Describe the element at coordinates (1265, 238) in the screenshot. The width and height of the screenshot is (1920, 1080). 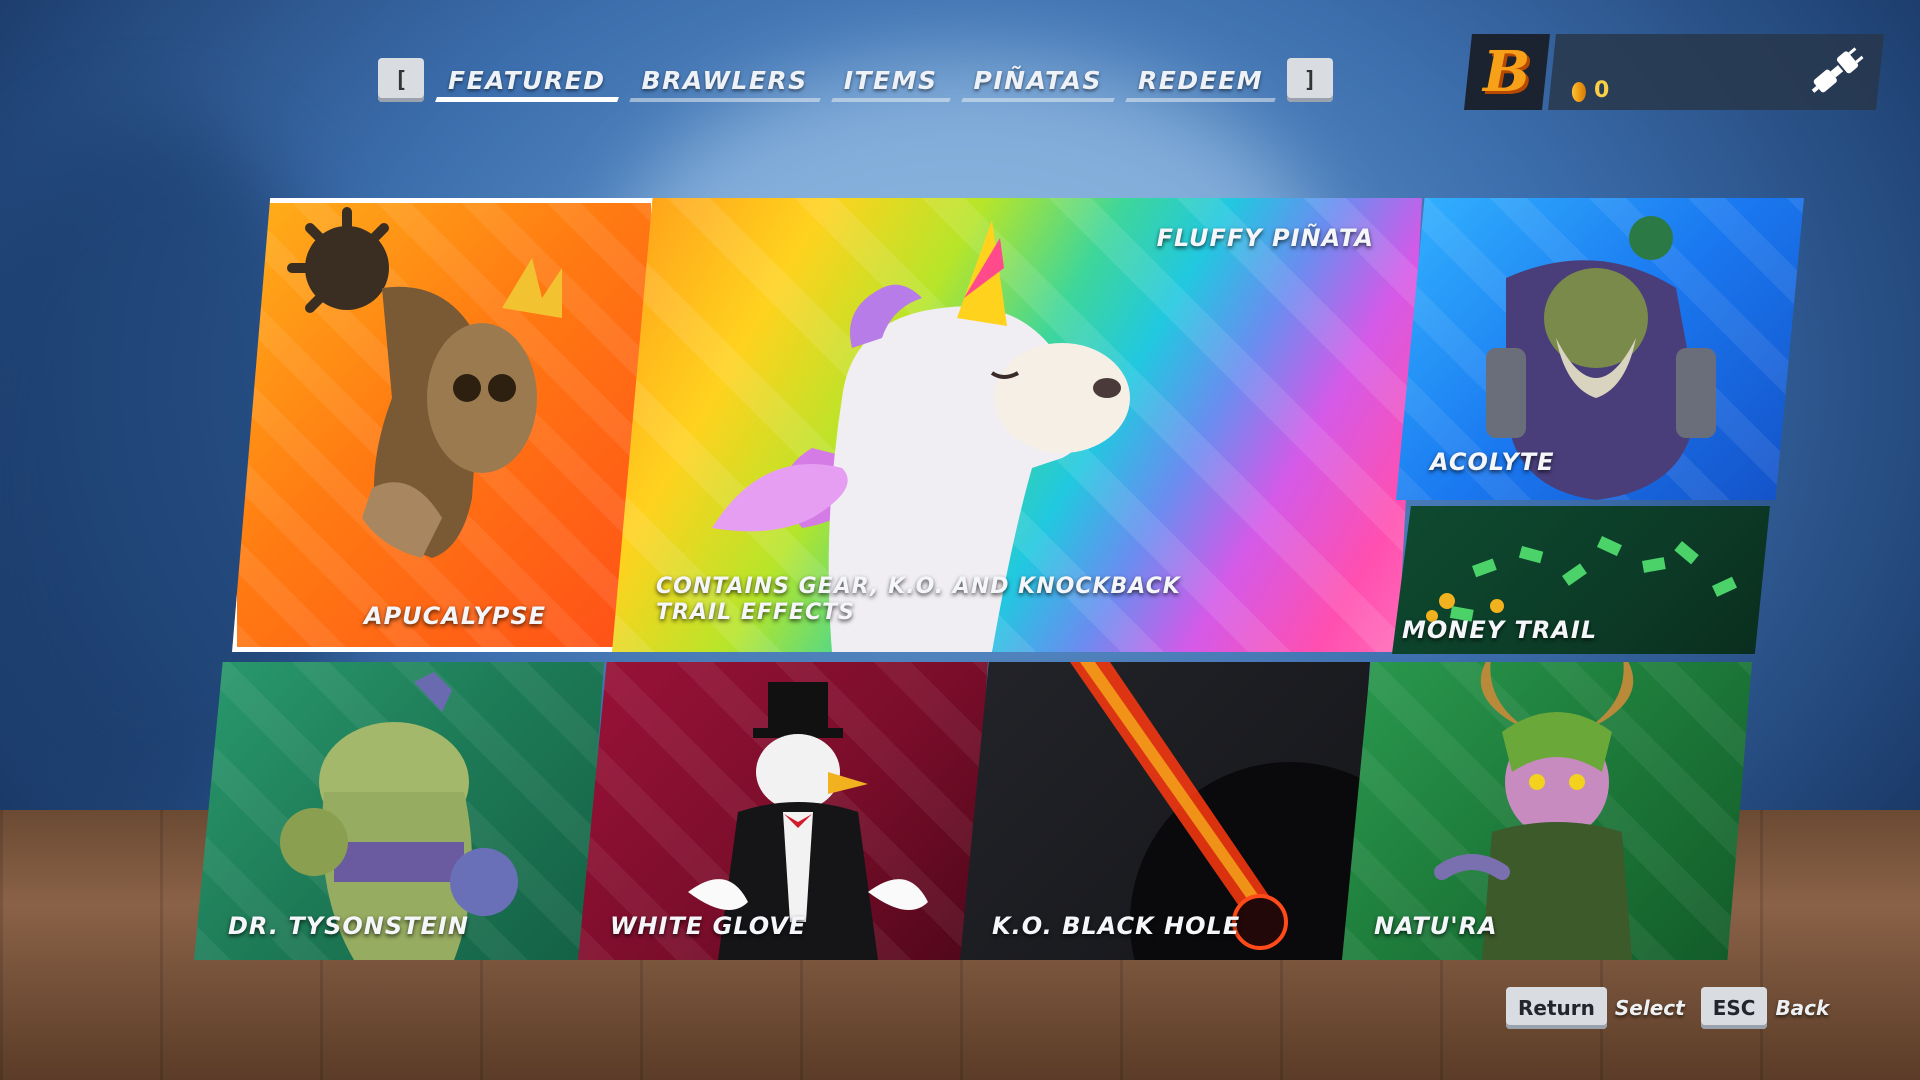
I see `pinata-title: FLUFFY PIÑATA` at that location.